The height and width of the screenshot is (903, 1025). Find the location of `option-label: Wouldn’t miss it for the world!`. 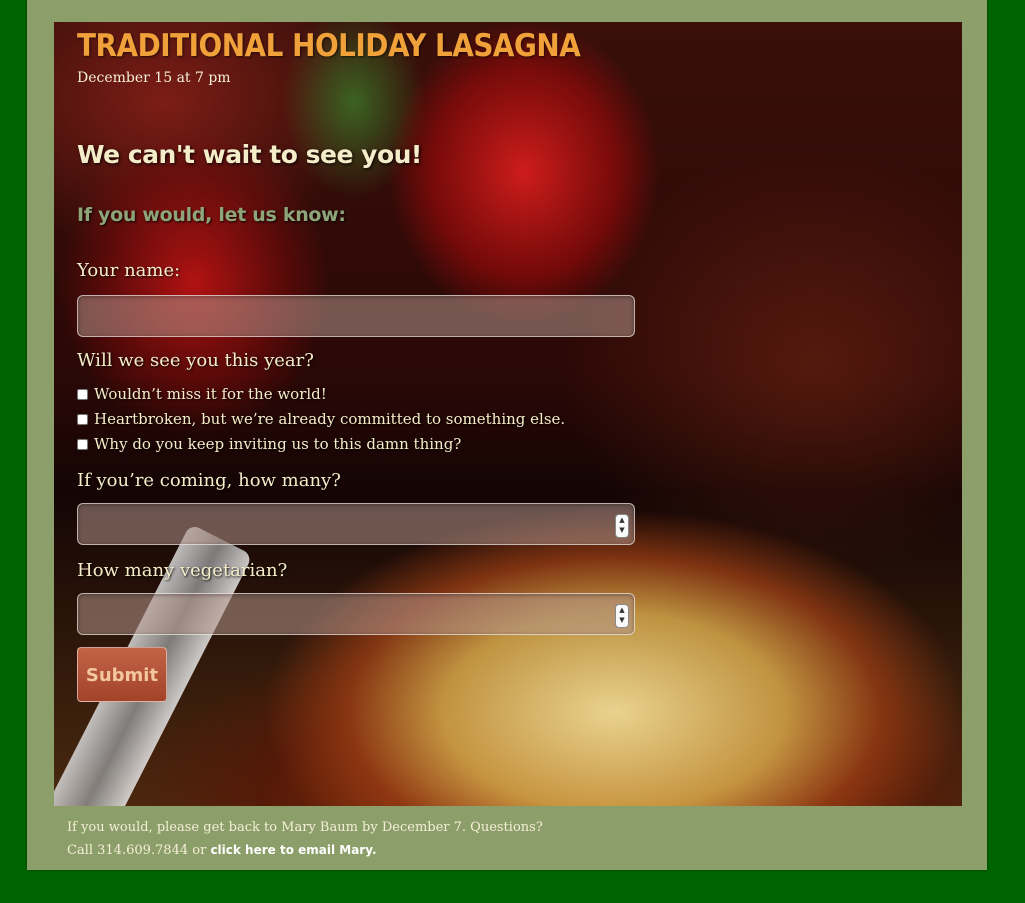

option-label: Wouldn’t miss it for the world! is located at coordinates (210, 394).